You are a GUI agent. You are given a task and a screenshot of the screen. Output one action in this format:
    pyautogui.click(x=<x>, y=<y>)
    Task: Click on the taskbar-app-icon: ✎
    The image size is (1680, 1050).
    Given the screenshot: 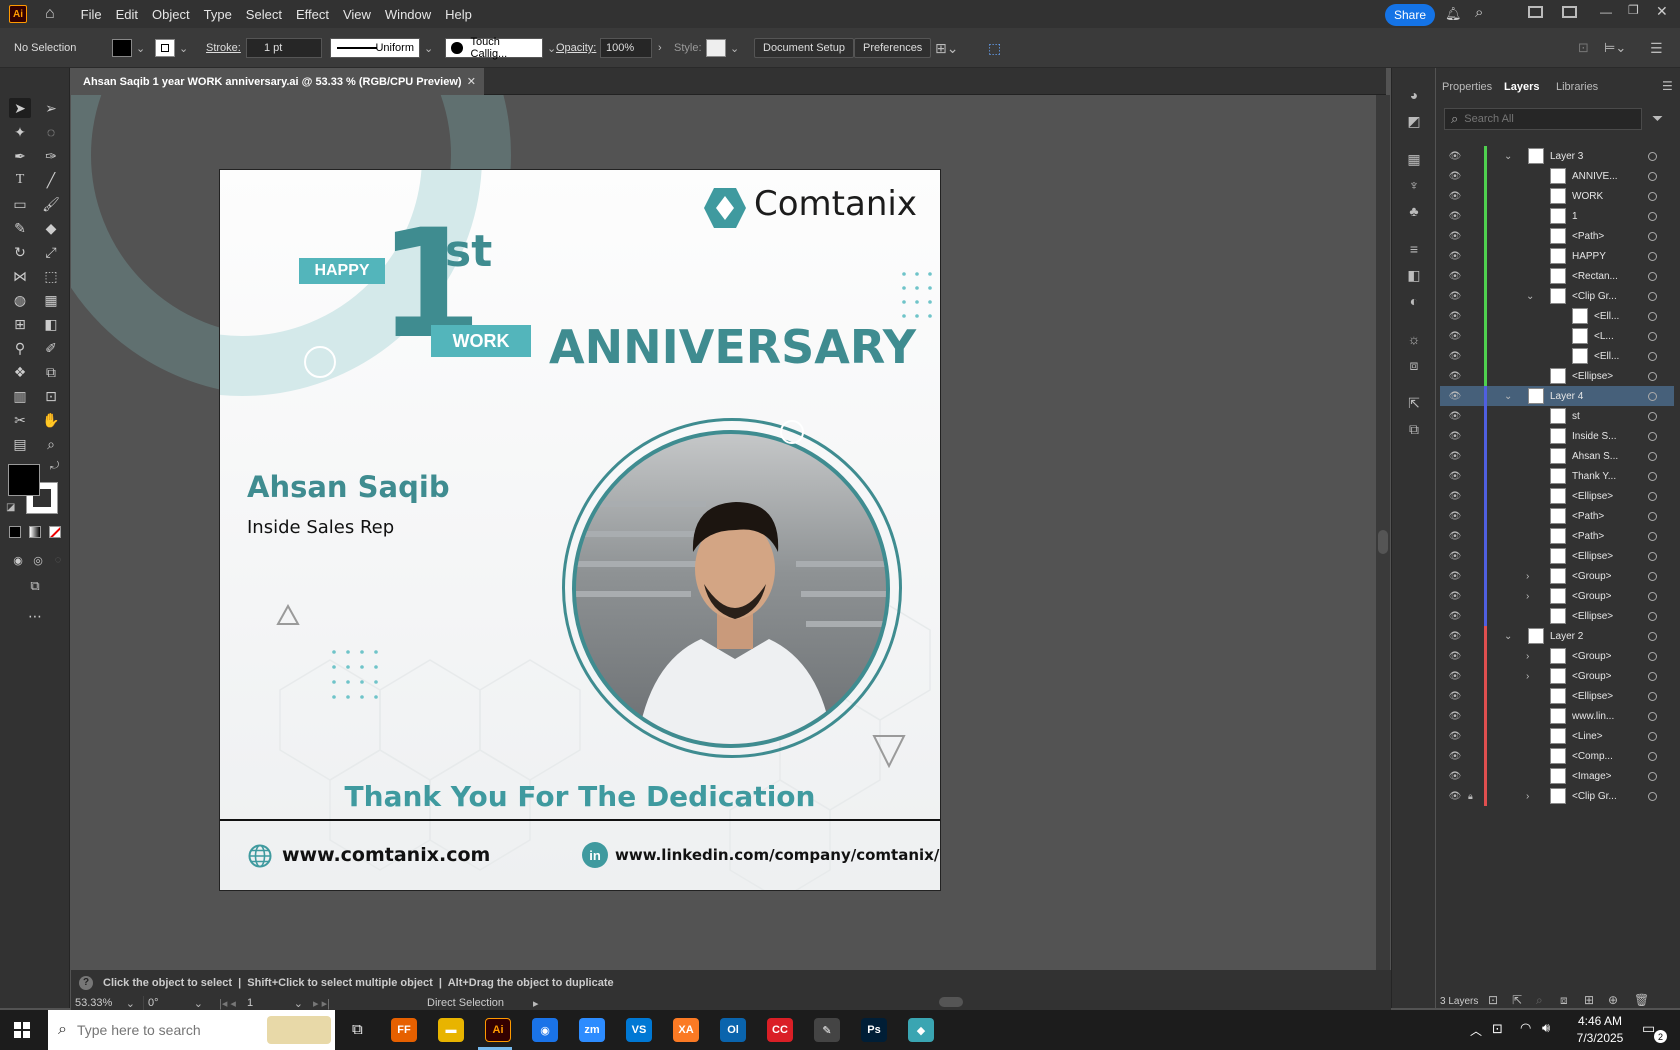 What is the action you would take?
    pyautogui.click(x=827, y=1030)
    